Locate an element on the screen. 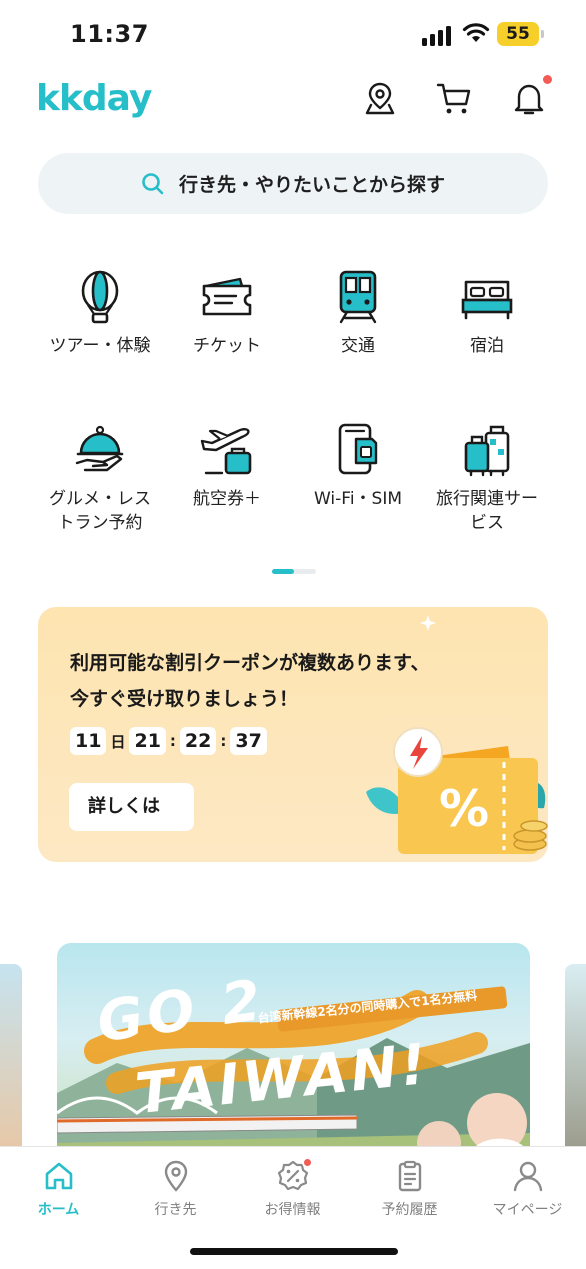  search-placeholder: 行き先・やりたいことから探す is located at coordinates (311, 185).